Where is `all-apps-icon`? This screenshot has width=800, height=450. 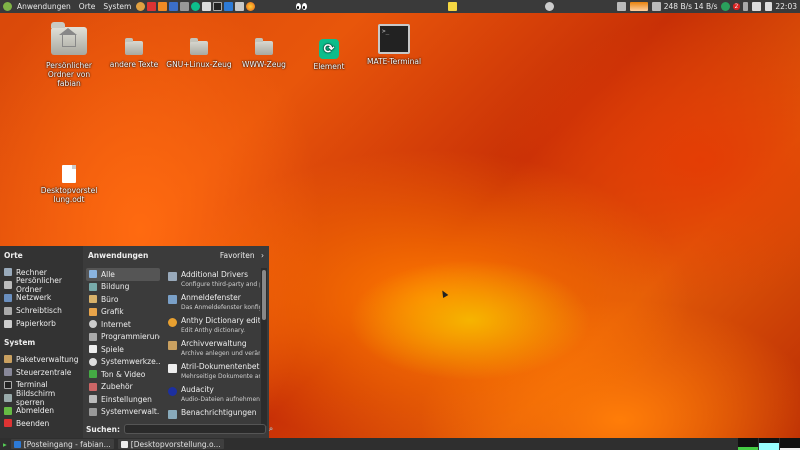 all-apps-icon is located at coordinates (93, 274).